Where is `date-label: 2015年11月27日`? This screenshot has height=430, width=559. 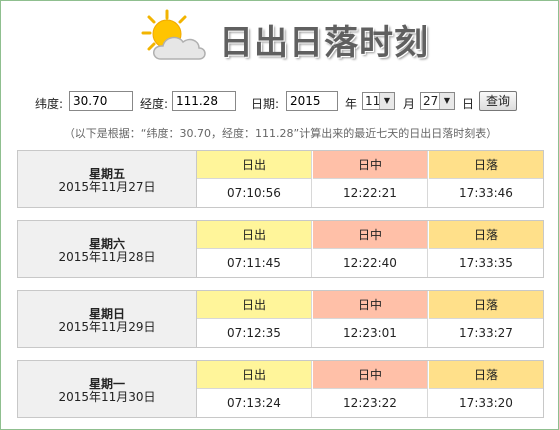 date-label: 2015年11月27日 is located at coordinates (107, 187).